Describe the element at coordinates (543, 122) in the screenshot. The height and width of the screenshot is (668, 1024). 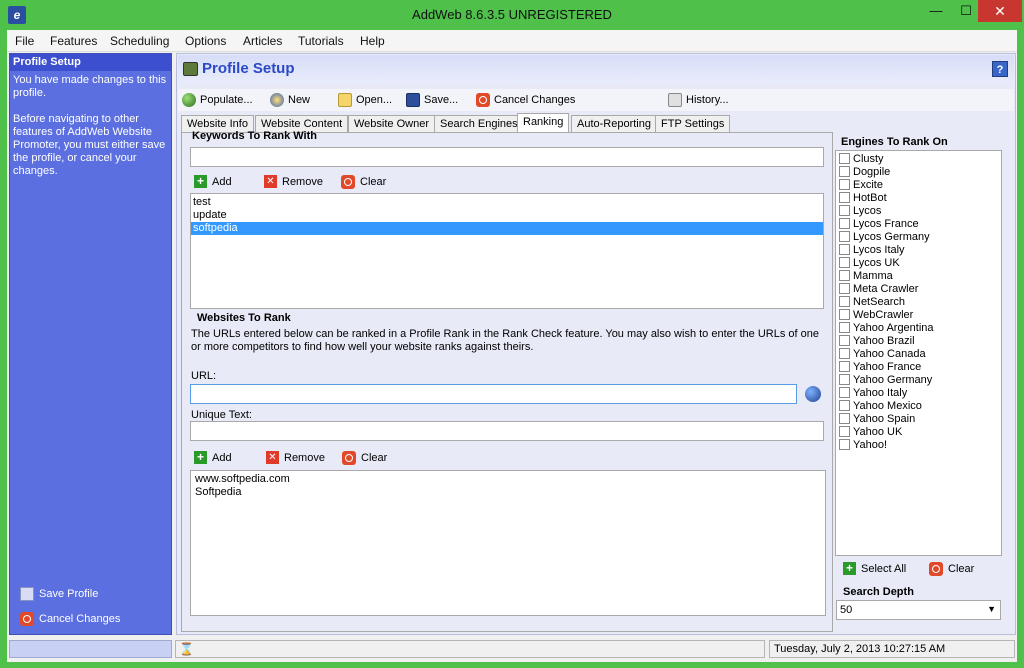
I see `tab-ranking: Ranking` at that location.